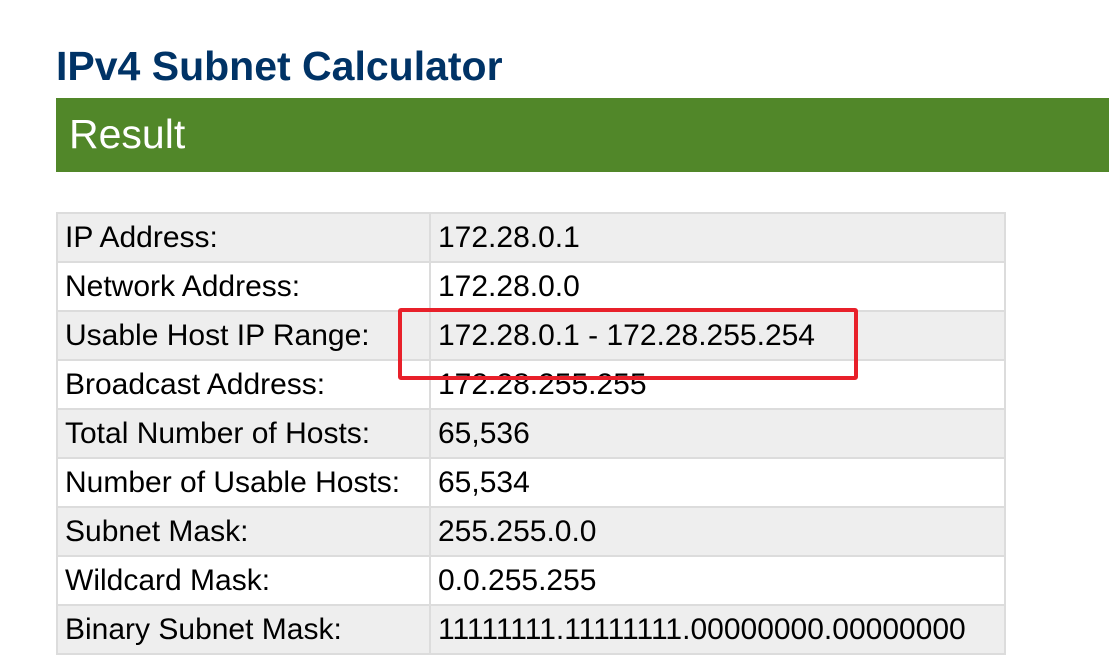  Describe the element at coordinates (243, 384) in the screenshot. I see `row-label: Broadcast Address:` at that location.